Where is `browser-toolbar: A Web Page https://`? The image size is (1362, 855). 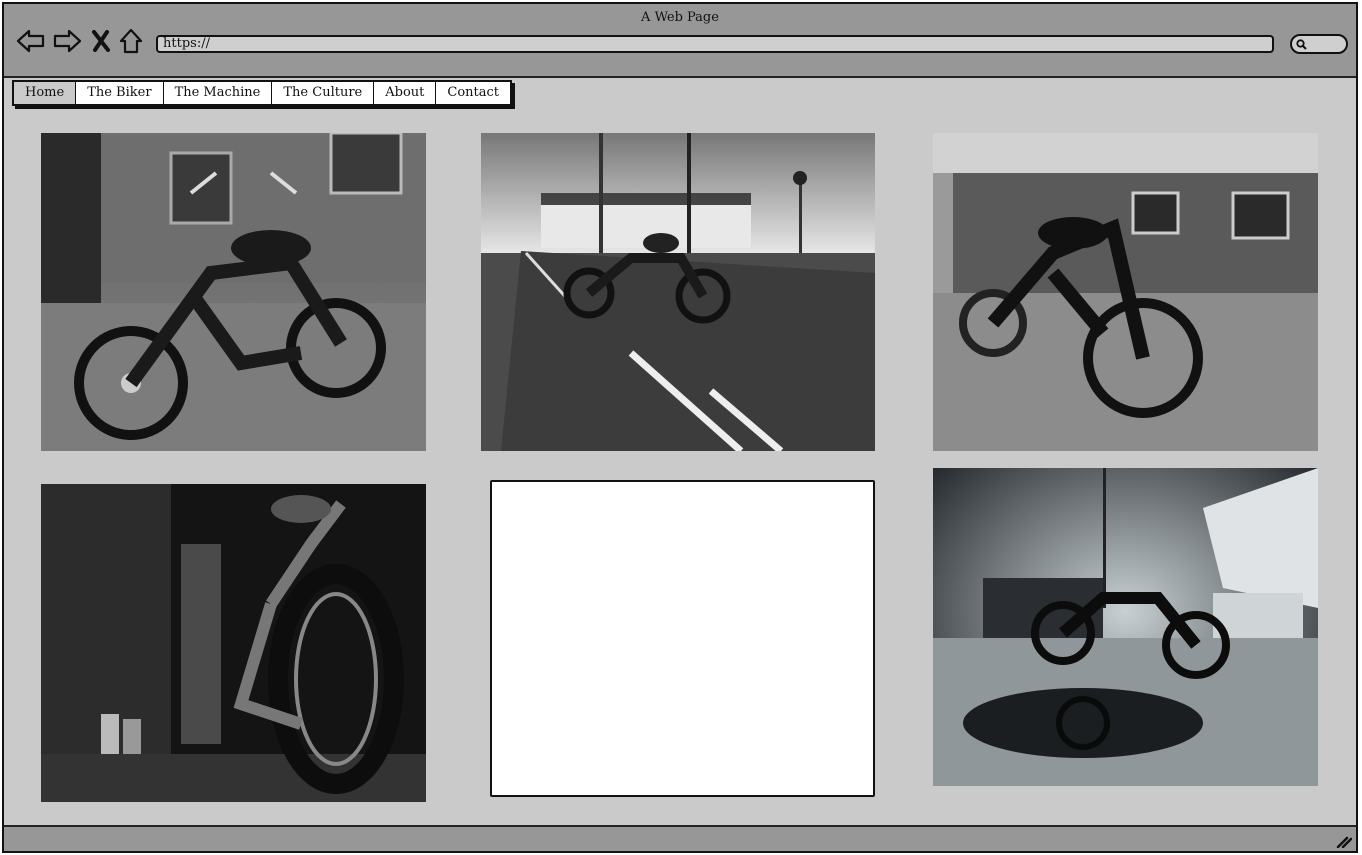
browser-toolbar: A Web Page https:// is located at coordinates (680, 41).